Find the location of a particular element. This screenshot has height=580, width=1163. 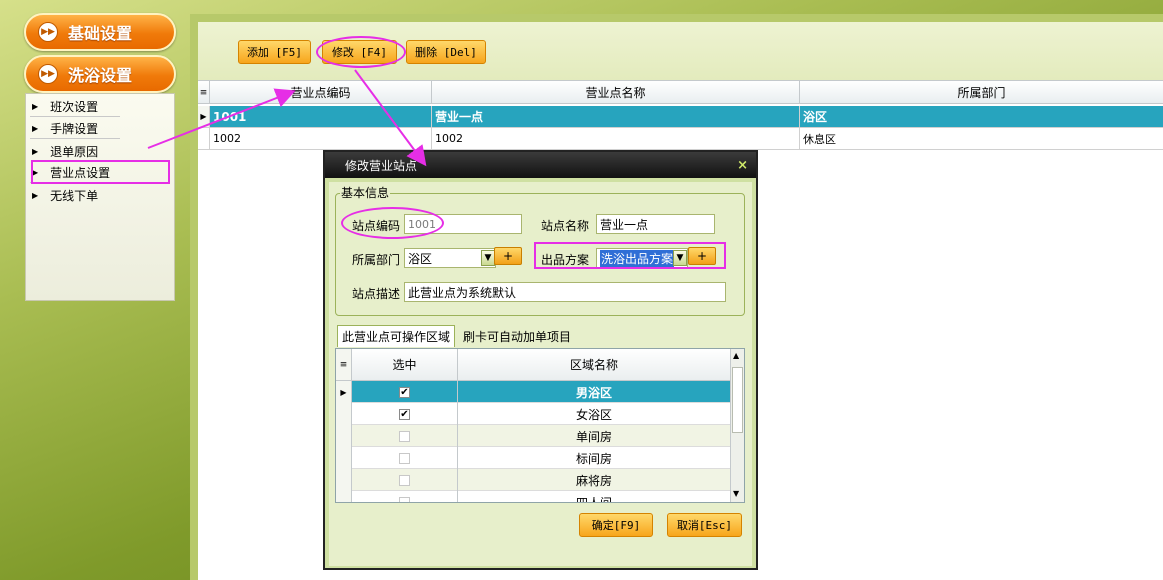

nav-section-basic: ▶▶ 基础设置 is located at coordinates (100, 32).